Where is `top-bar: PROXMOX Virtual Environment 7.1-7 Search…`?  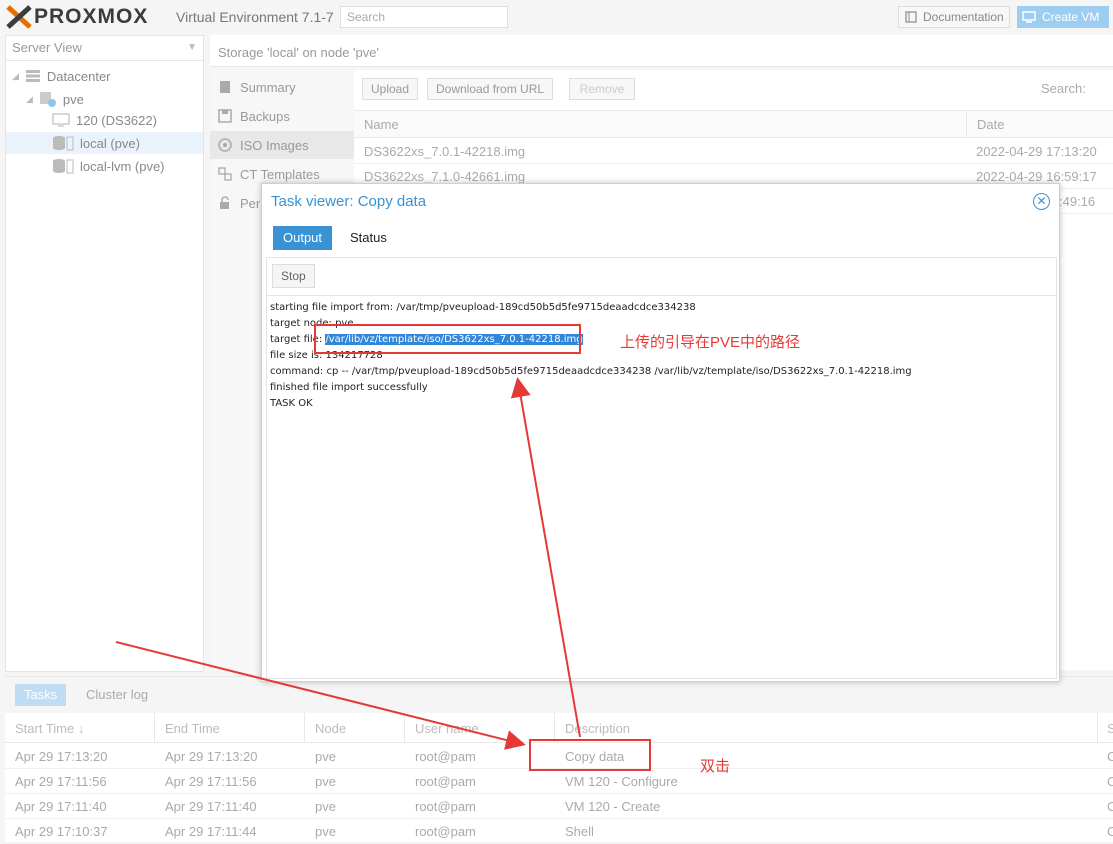 top-bar: PROXMOX Virtual Environment 7.1-7 Search… is located at coordinates (556, 17).